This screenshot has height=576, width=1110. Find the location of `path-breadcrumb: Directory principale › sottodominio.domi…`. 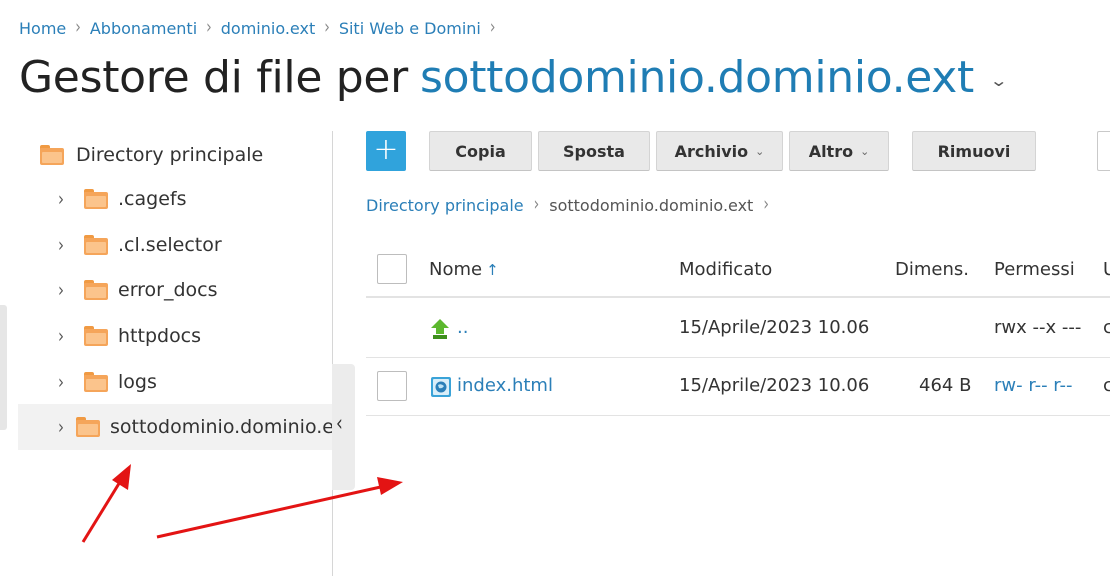

path-breadcrumb: Directory principale › sottodominio.domi… is located at coordinates (572, 205).